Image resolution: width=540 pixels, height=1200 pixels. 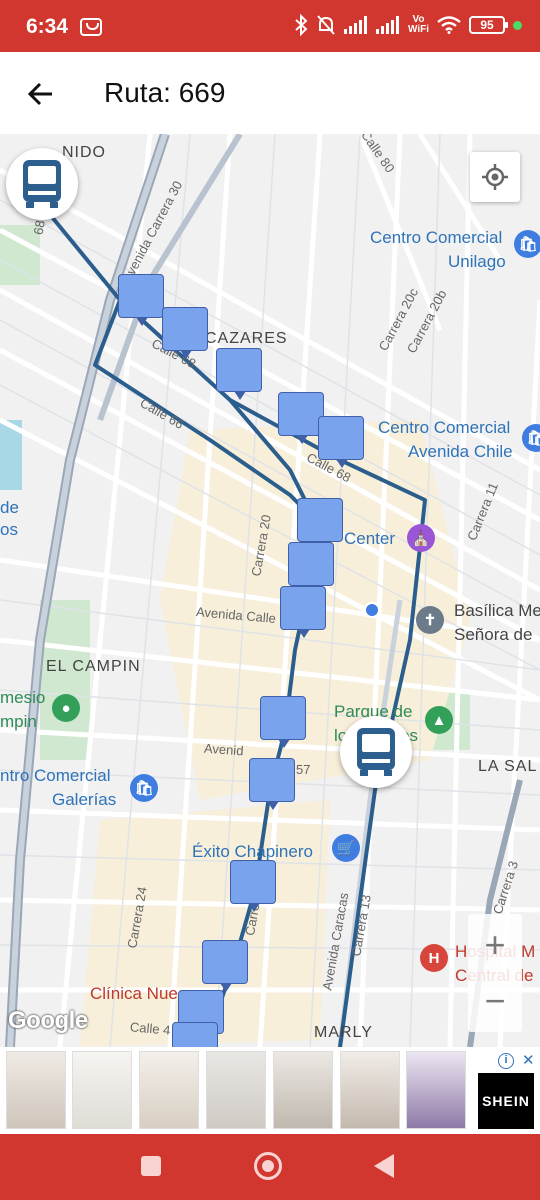 I want to click on gym-icon: ●, so click(x=66, y=708).